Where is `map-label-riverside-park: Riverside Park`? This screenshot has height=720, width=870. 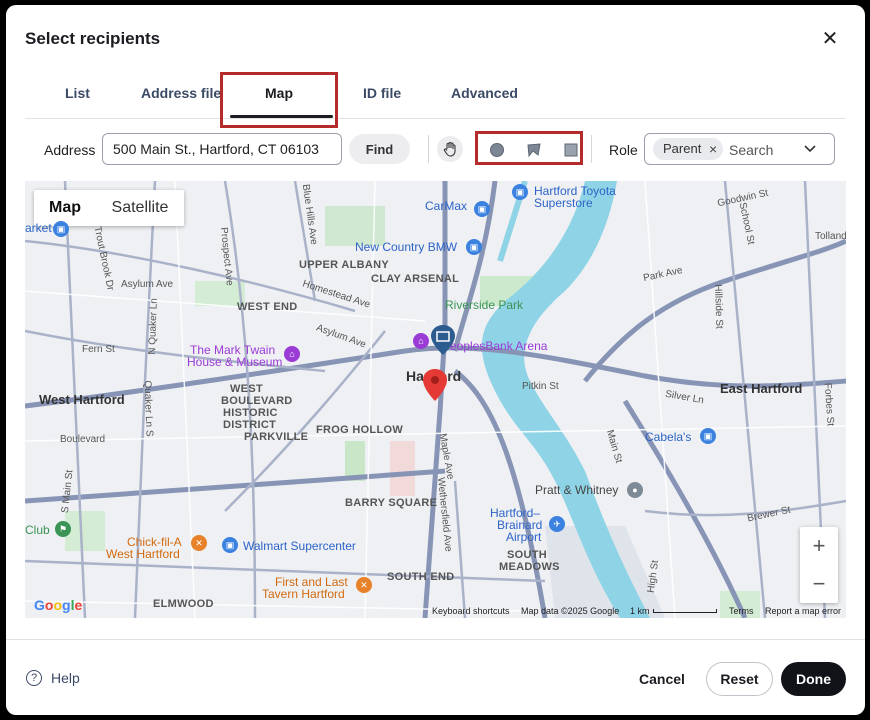
map-label-riverside-park: Riverside Park is located at coordinates (484, 305).